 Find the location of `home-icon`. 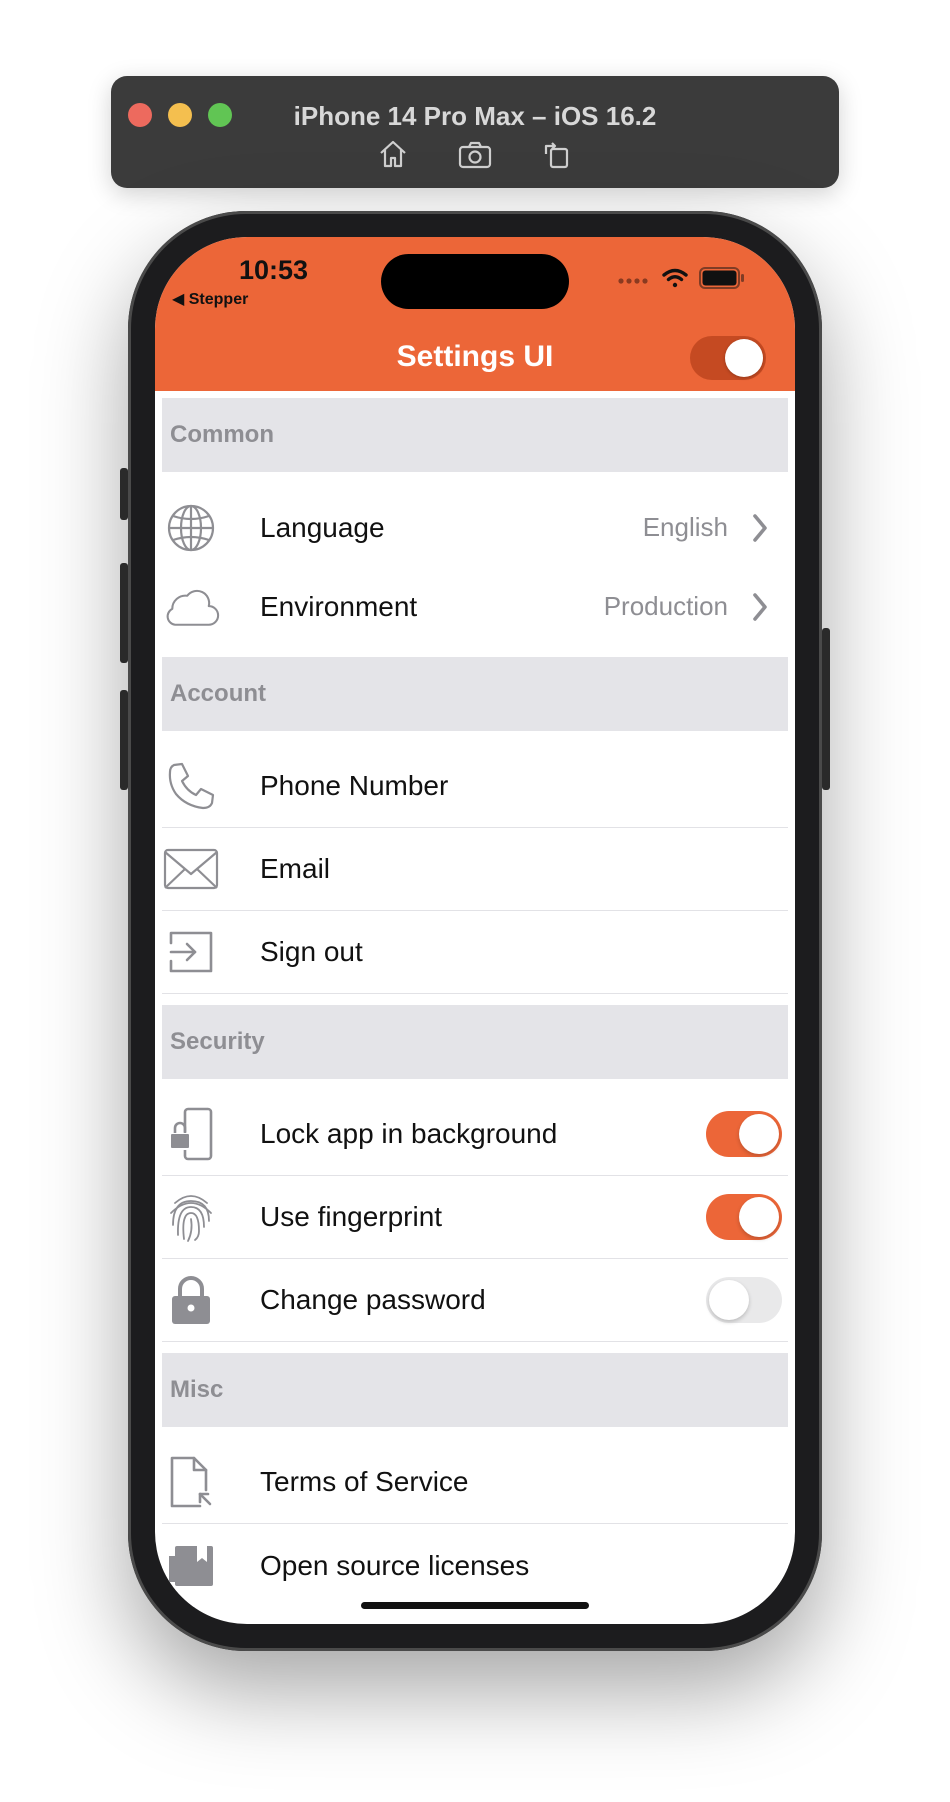

home-icon is located at coordinates (393, 154).